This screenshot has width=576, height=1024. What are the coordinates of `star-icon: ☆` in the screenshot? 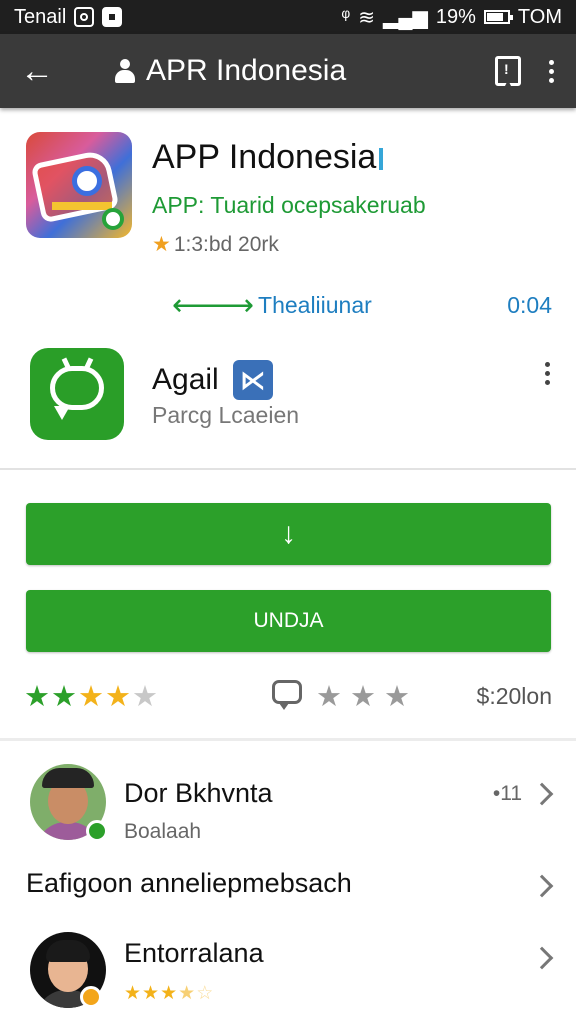 It's located at (205, 993).